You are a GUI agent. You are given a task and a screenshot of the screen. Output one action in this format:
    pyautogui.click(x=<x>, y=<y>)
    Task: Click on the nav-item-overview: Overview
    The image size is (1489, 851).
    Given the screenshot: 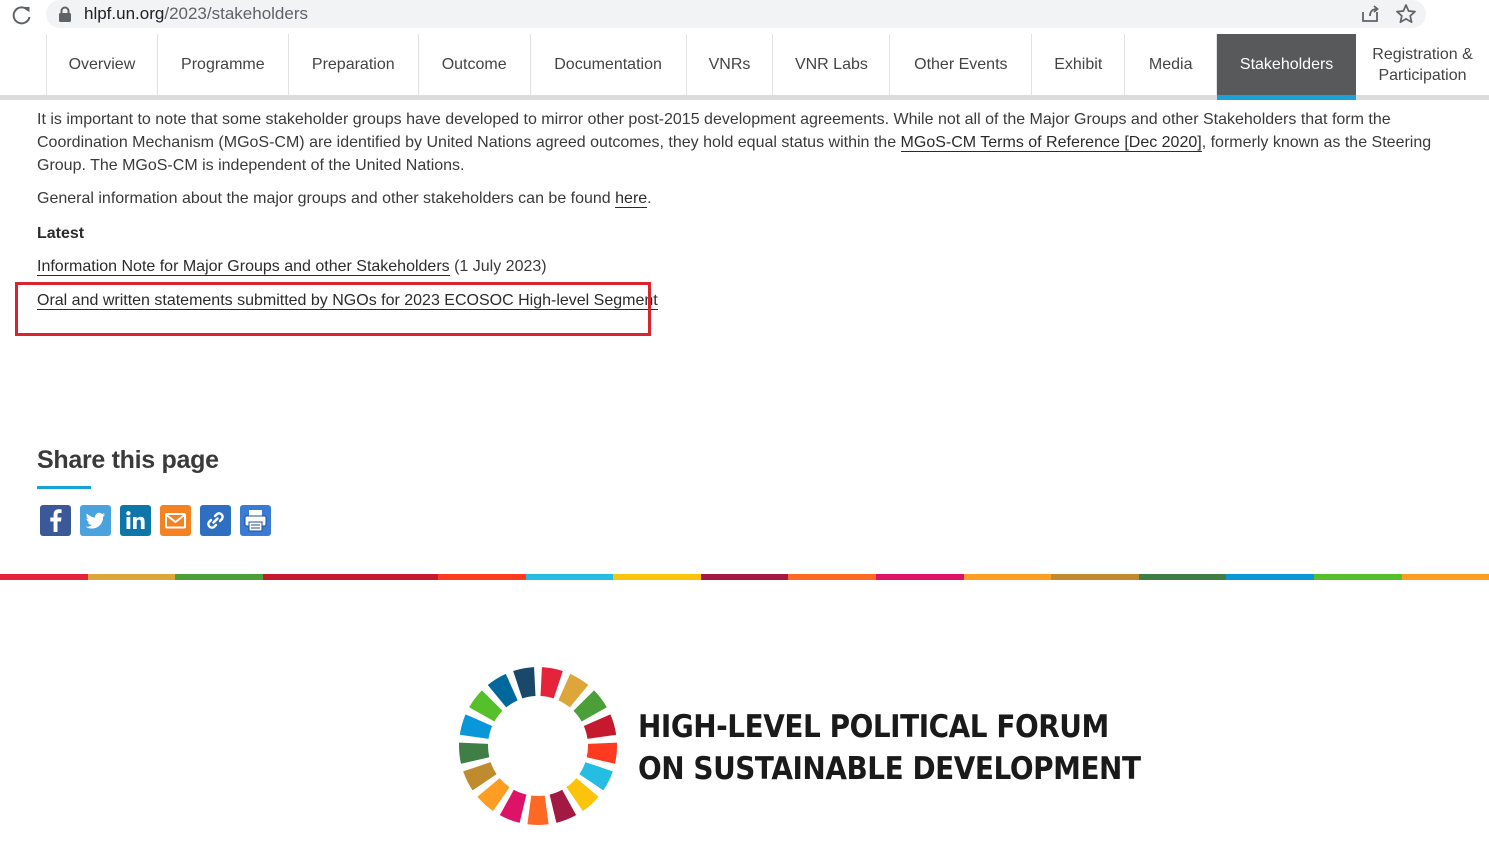 What is the action you would take?
    pyautogui.click(x=102, y=64)
    